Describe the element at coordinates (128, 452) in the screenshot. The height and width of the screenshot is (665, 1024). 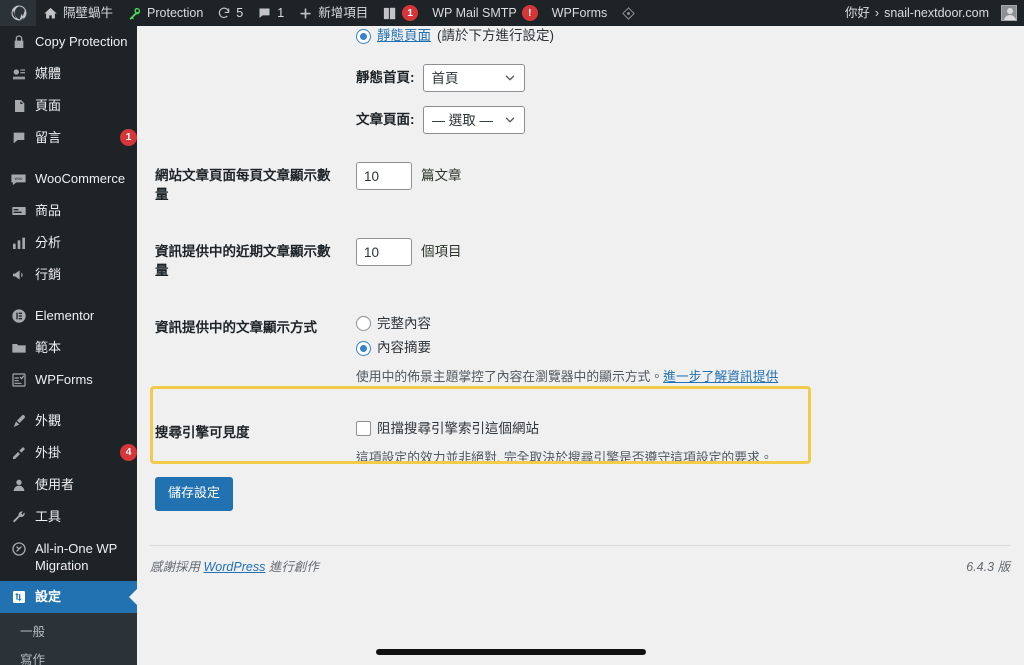
I see `sidebar-item-plugins-badge: 4` at that location.